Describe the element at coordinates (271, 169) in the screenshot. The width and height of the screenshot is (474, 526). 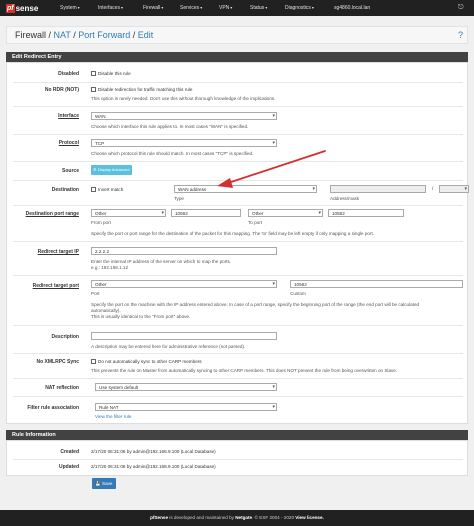
I see `annotation-arrow-icon` at that location.